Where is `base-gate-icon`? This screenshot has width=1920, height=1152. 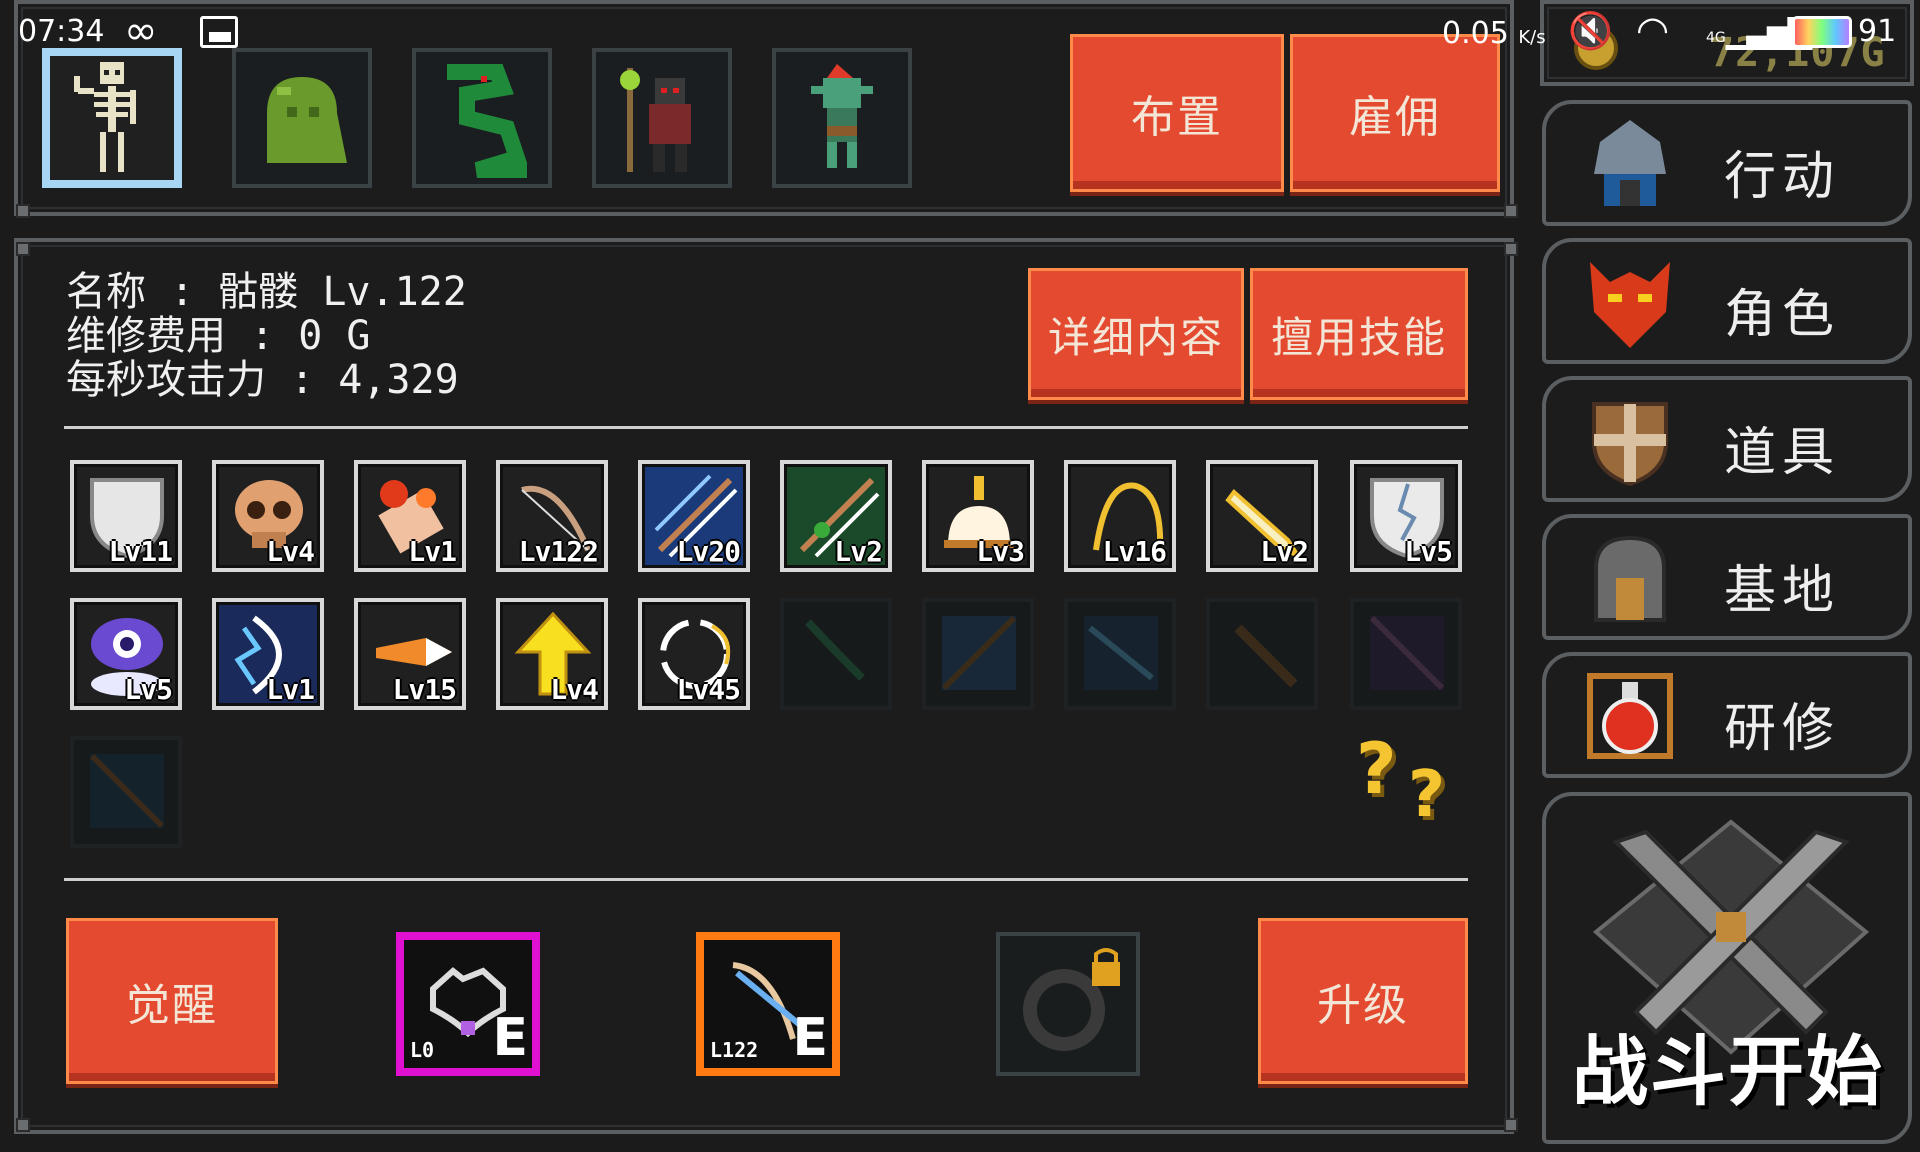
base-gate-icon is located at coordinates (1630, 578).